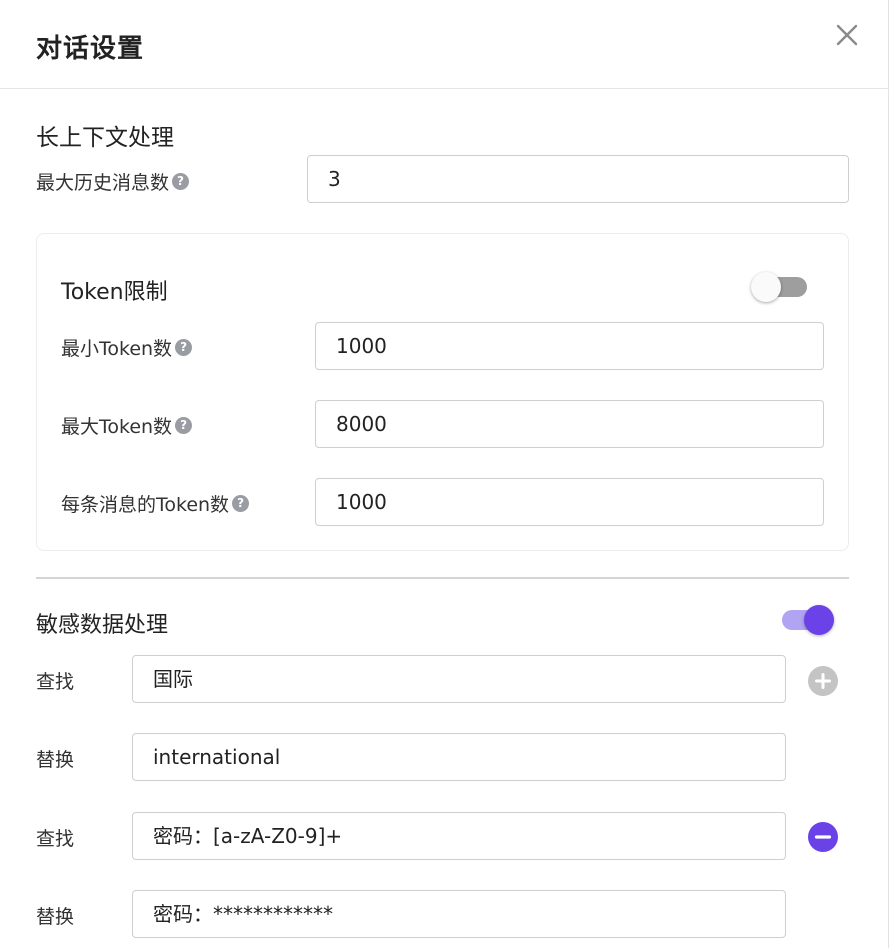  I want to click on find-input: 国际, so click(459, 679).